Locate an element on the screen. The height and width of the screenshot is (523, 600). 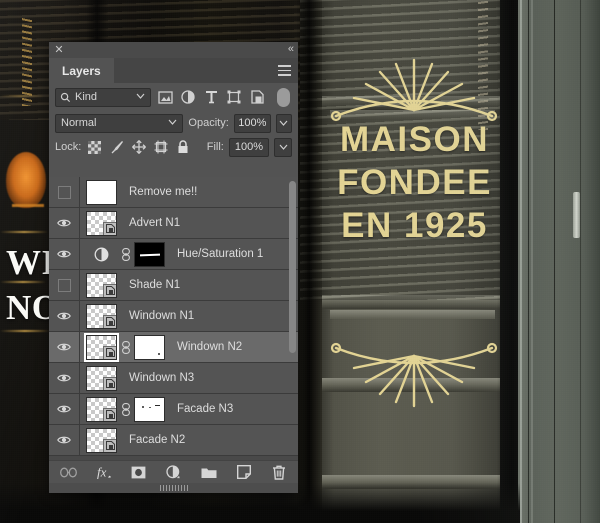
layer-row: Windown N2 is located at coordinates (173, 347).